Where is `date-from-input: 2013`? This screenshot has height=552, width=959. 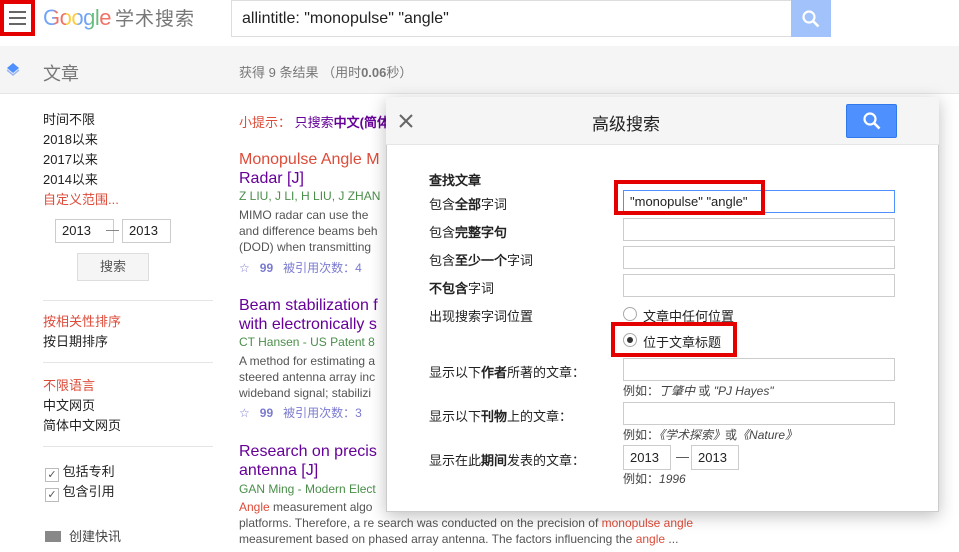 date-from-input: 2013 is located at coordinates (647, 457).